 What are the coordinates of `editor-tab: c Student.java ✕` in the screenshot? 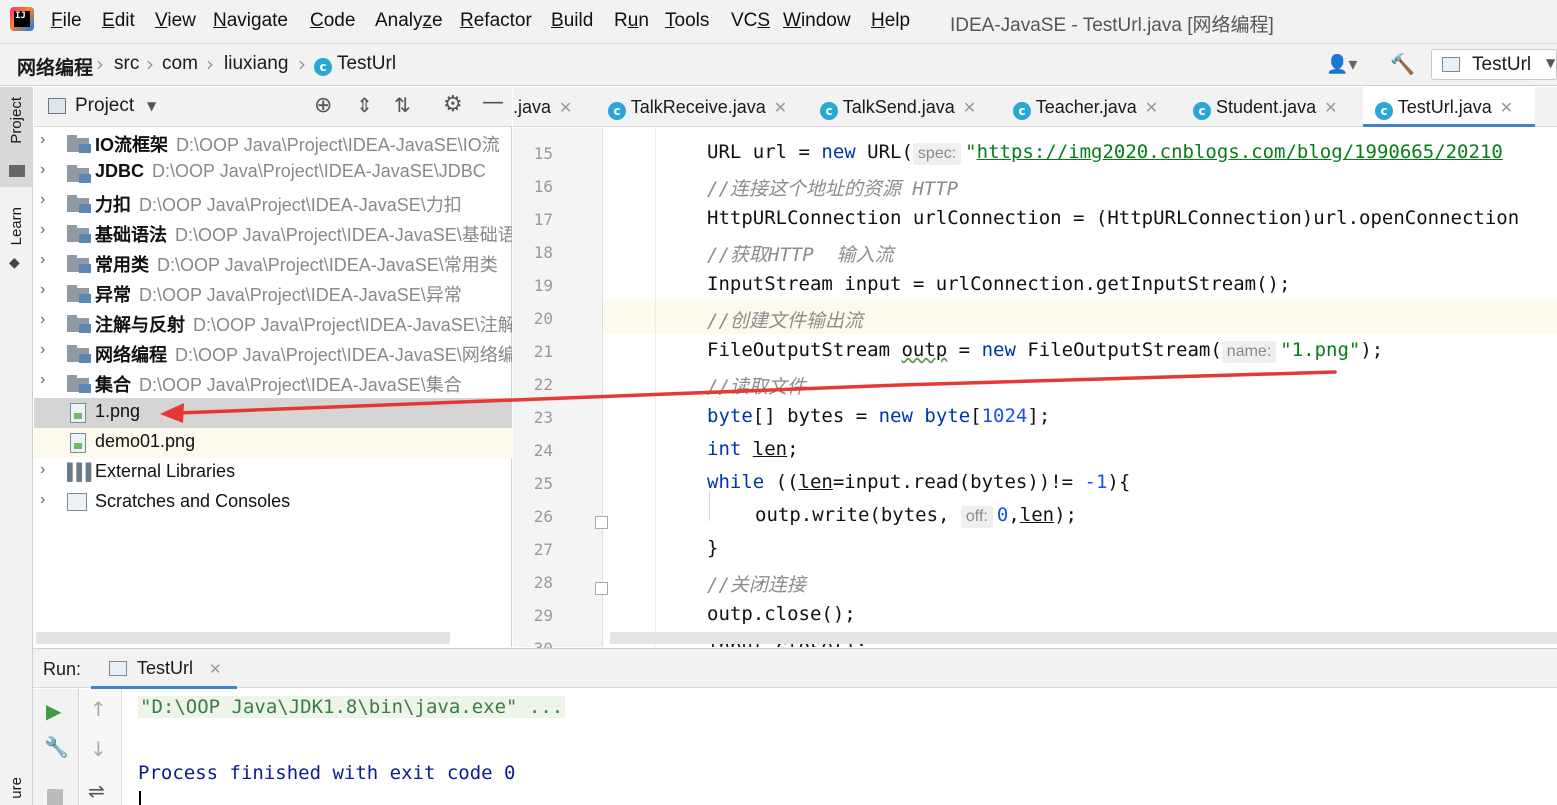 It's located at (1276, 107).